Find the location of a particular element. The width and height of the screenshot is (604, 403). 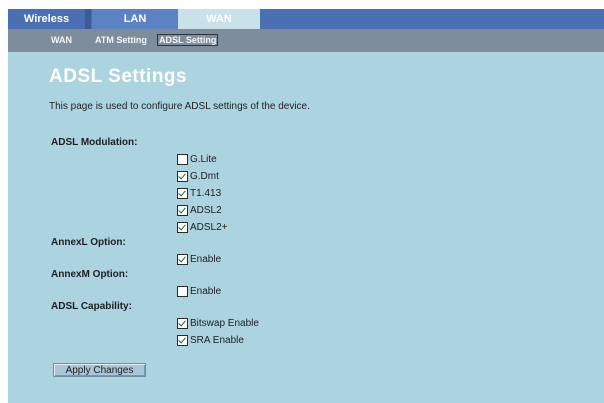

subnav-atm-setting: ATM Setting is located at coordinates (121, 40).